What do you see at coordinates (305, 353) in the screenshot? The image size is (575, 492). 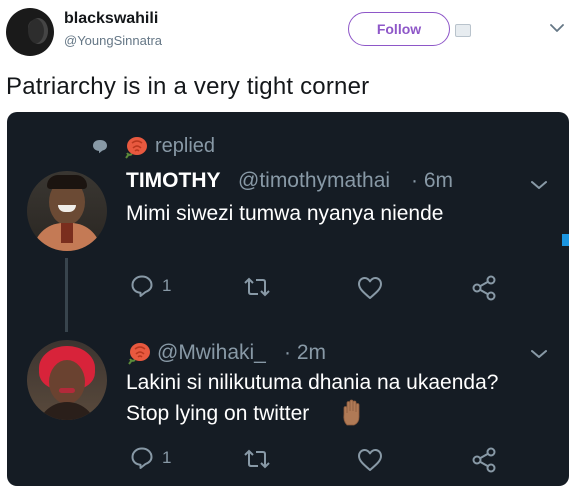 I see `reply2-time: · 2m` at bounding box center [305, 353].